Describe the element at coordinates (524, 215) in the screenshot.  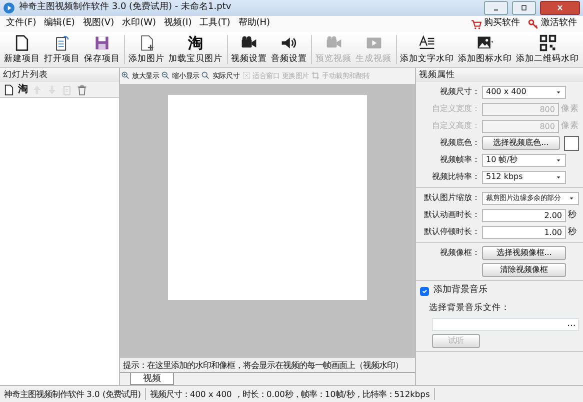
I see `spin-field: 2.00` at that location.